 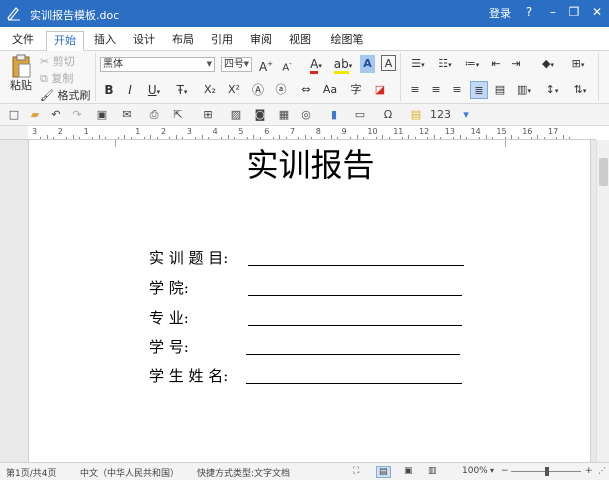 What do you see at coordinates (343, 64) in the screenshot?
I see `highlight-button: ab▾` at bounding box center [343, 64].